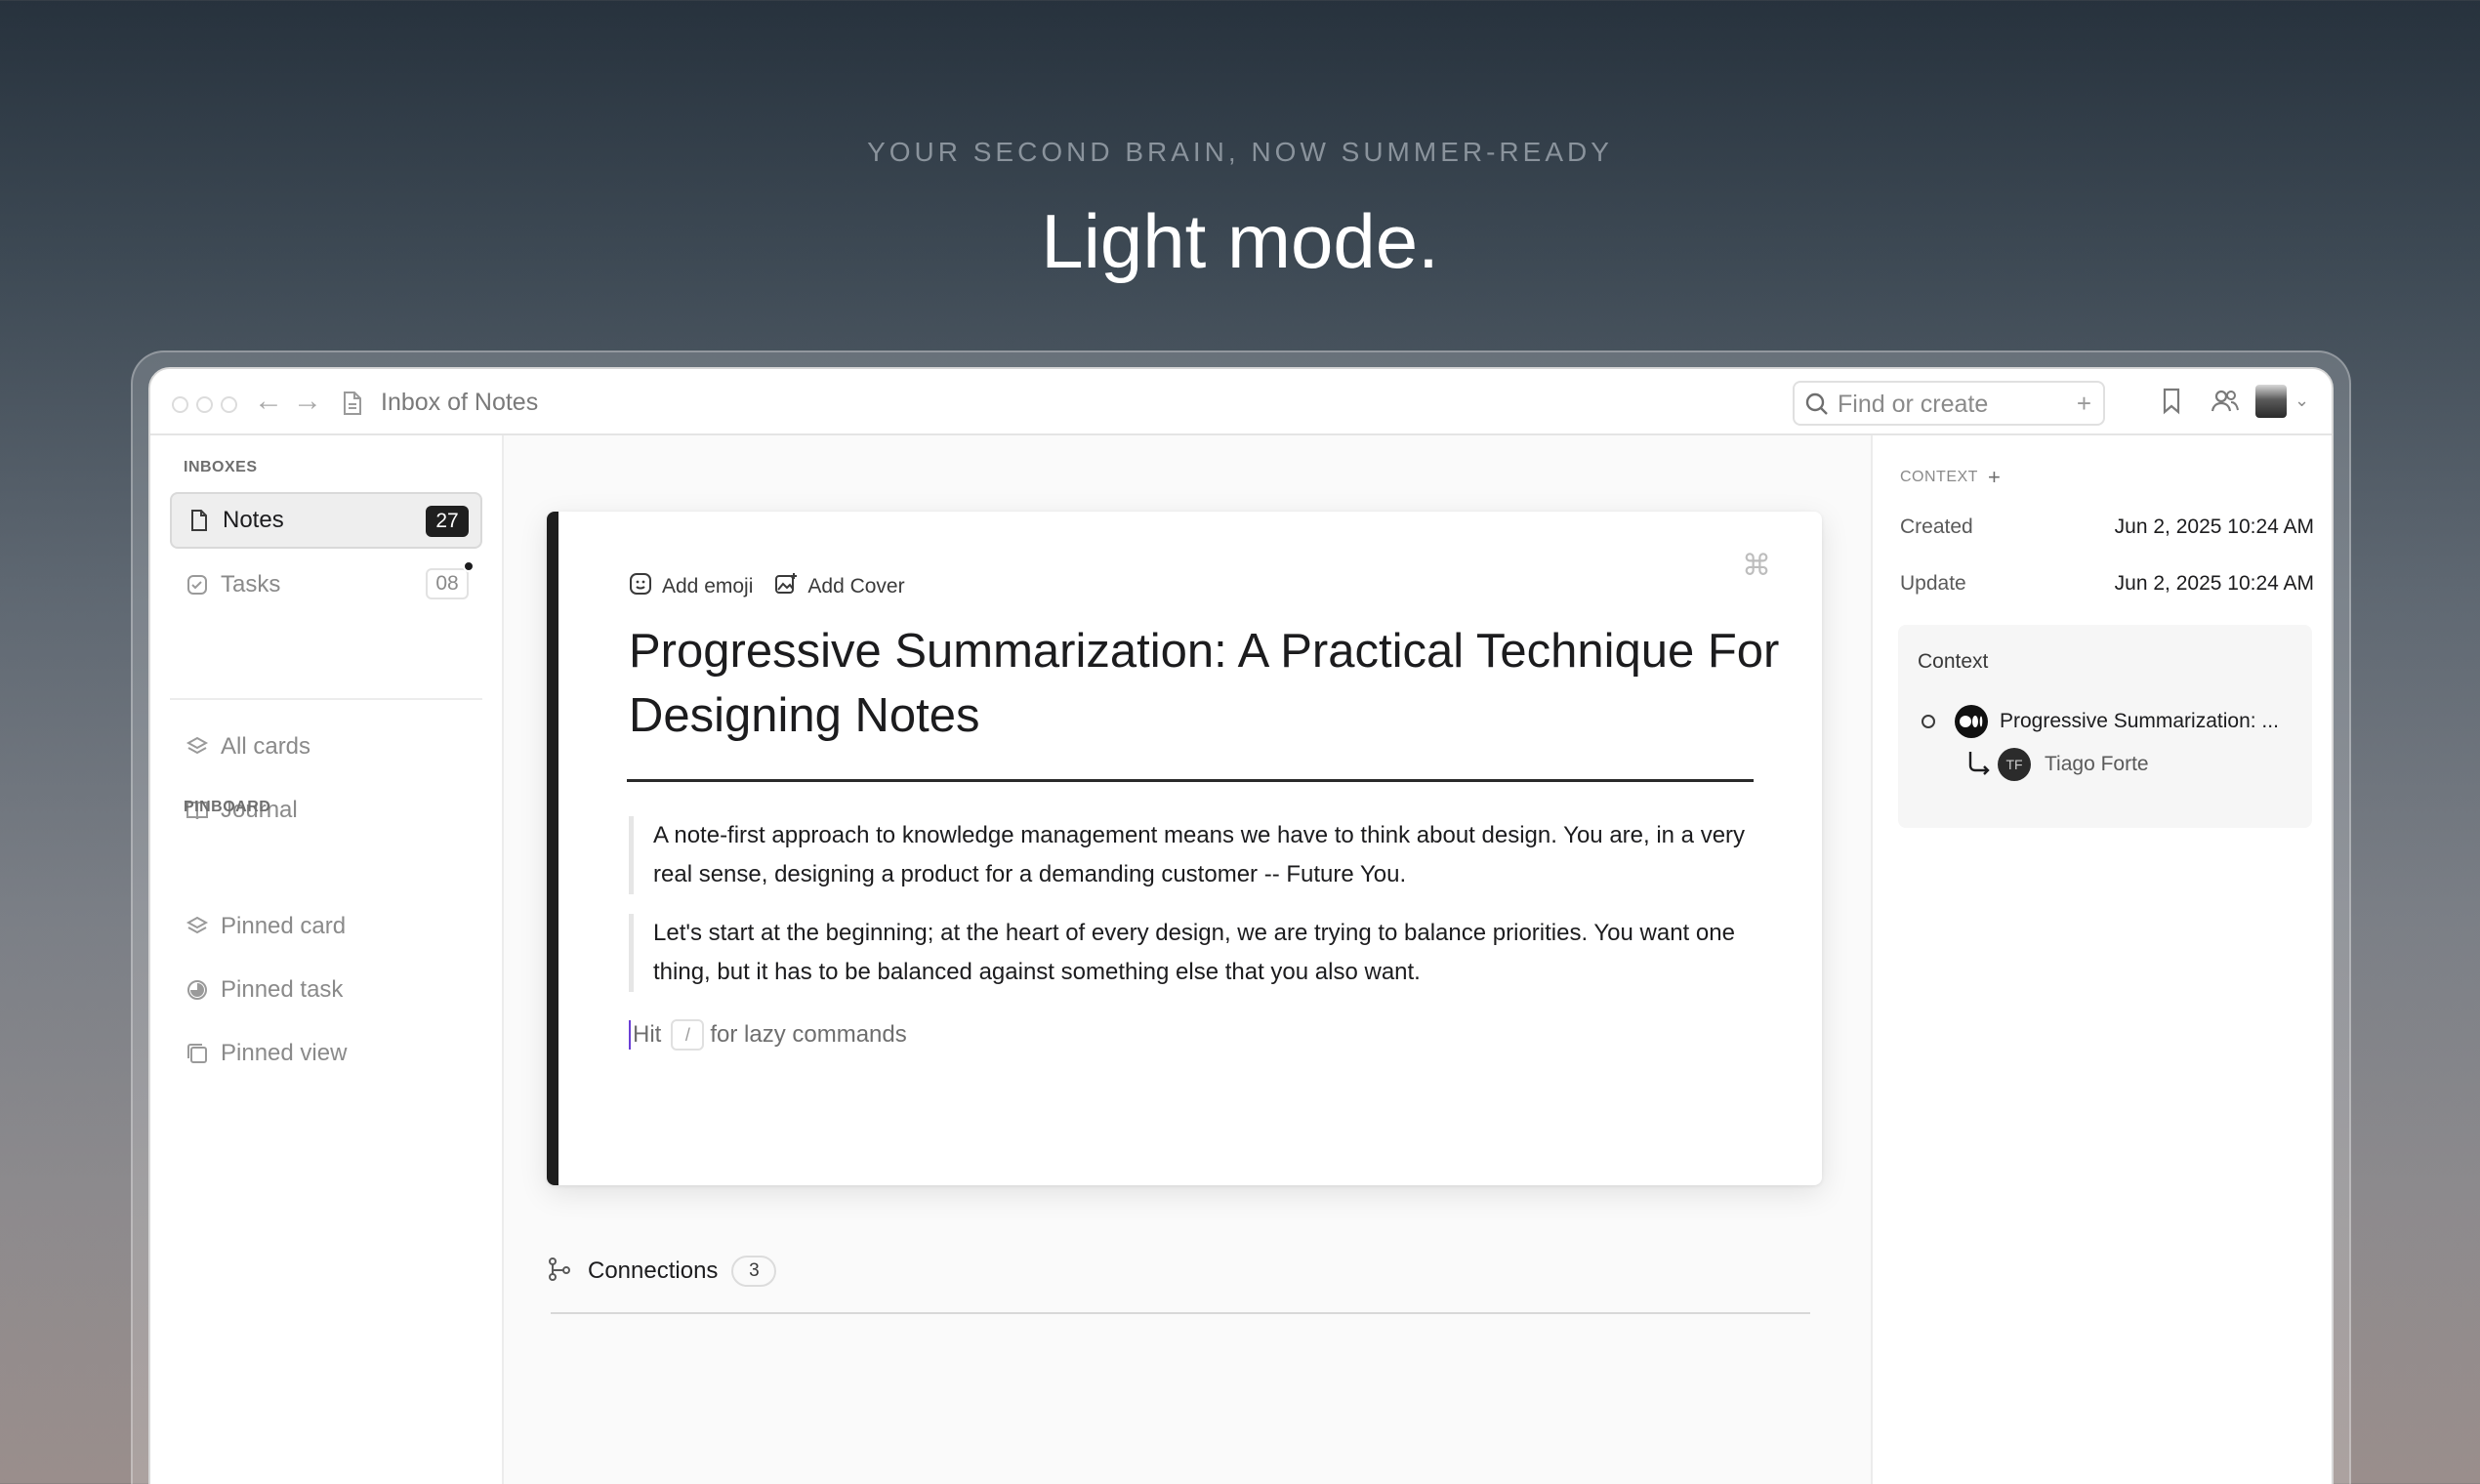 The height and width of the screenshot is (1484, 2480). Describe the element at coordinates (253, 520) in the screenshot. I see `sidebar-item-label: Notes` at that location.